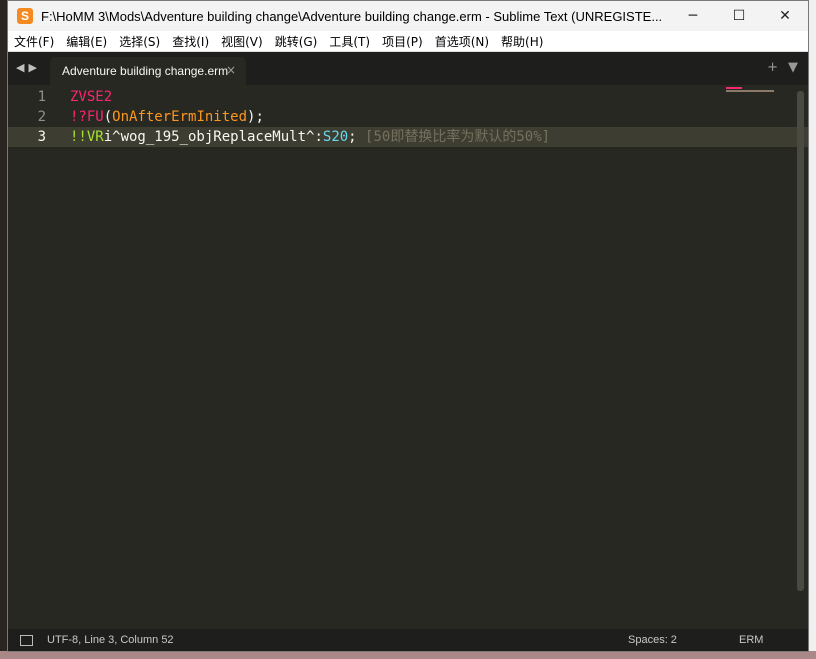 The image size is (816, 659). I want to click on tab-nav-left-icon: ◀, so click(20, 67).